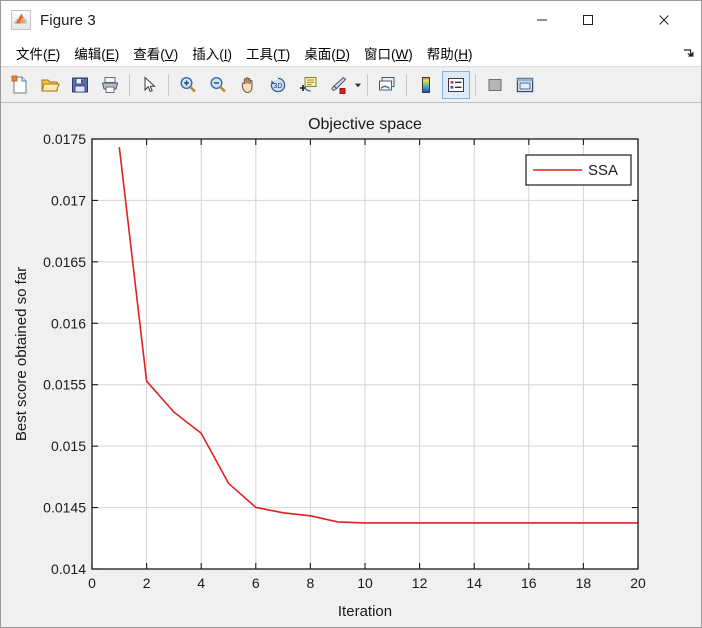  Describe the element at coordinates (149, 54) in the screenshot. I see `menu-label-view: 查看(` at that location.